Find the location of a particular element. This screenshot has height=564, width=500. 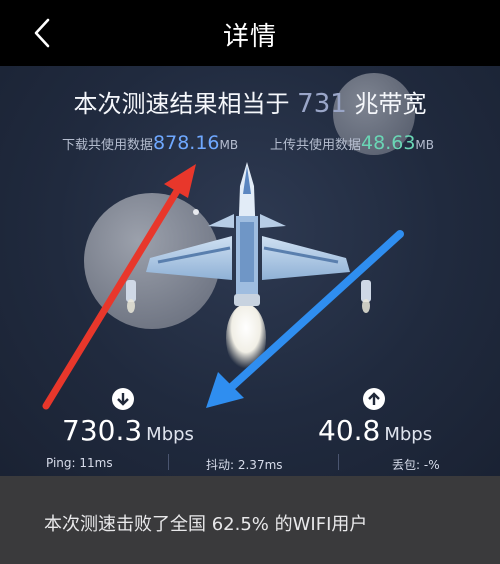

upload-data-unit: MB is located at coordinates (425, 145).